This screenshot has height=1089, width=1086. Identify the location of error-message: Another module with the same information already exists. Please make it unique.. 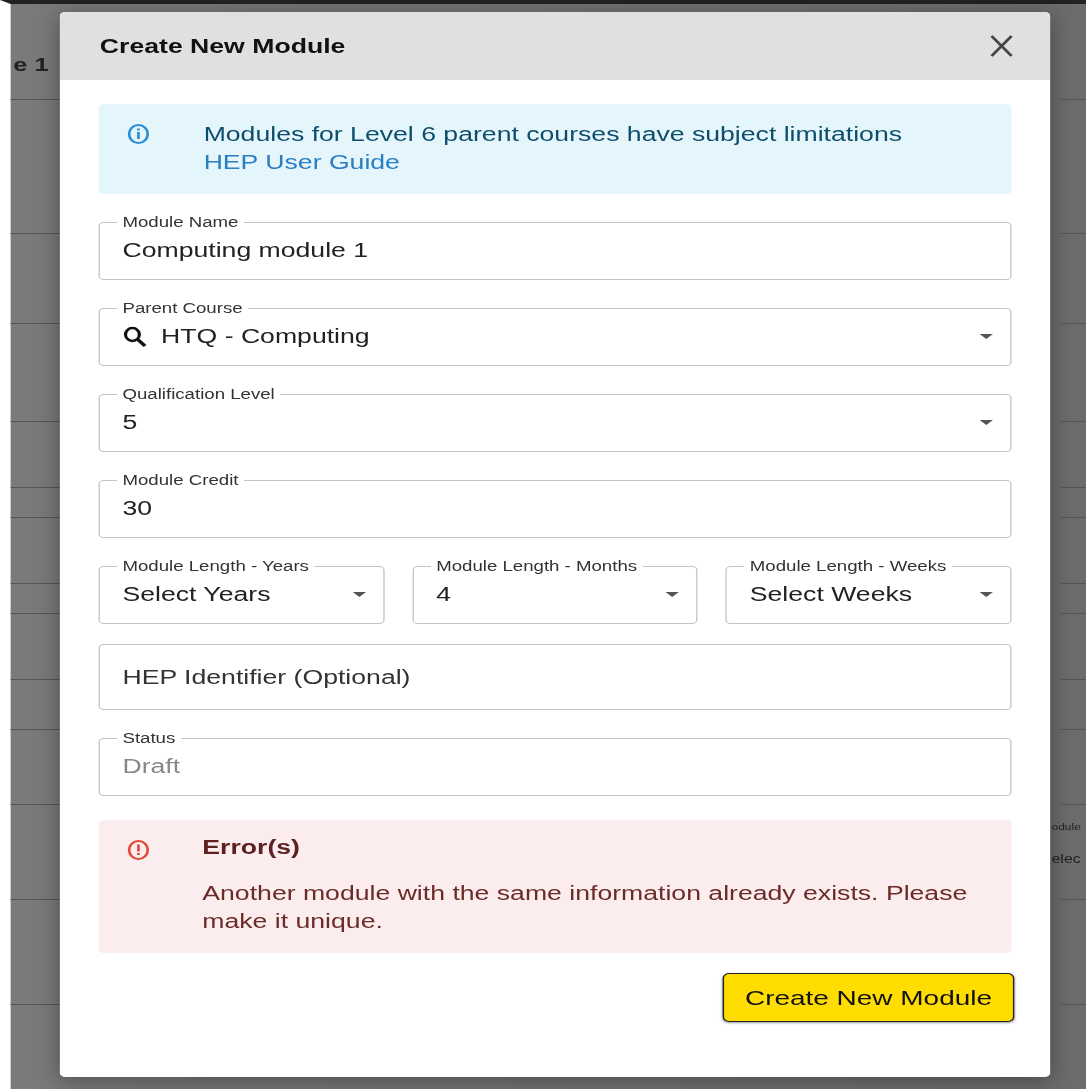
(585, 907).